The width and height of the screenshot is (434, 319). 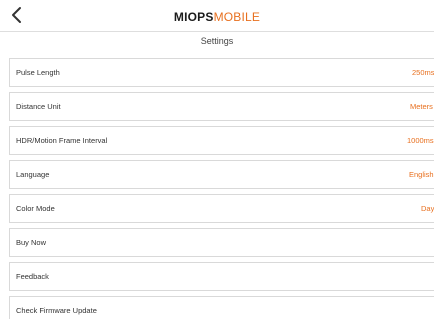 I want to click on setting-value: English, so click(x=421, y=174).